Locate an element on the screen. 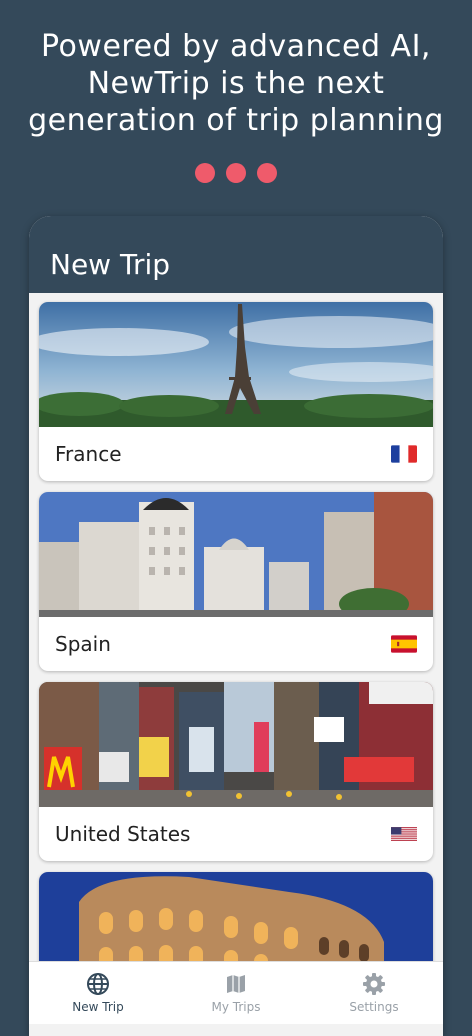  nav-my-trips: My Trips is located at coordinates (236, 993).